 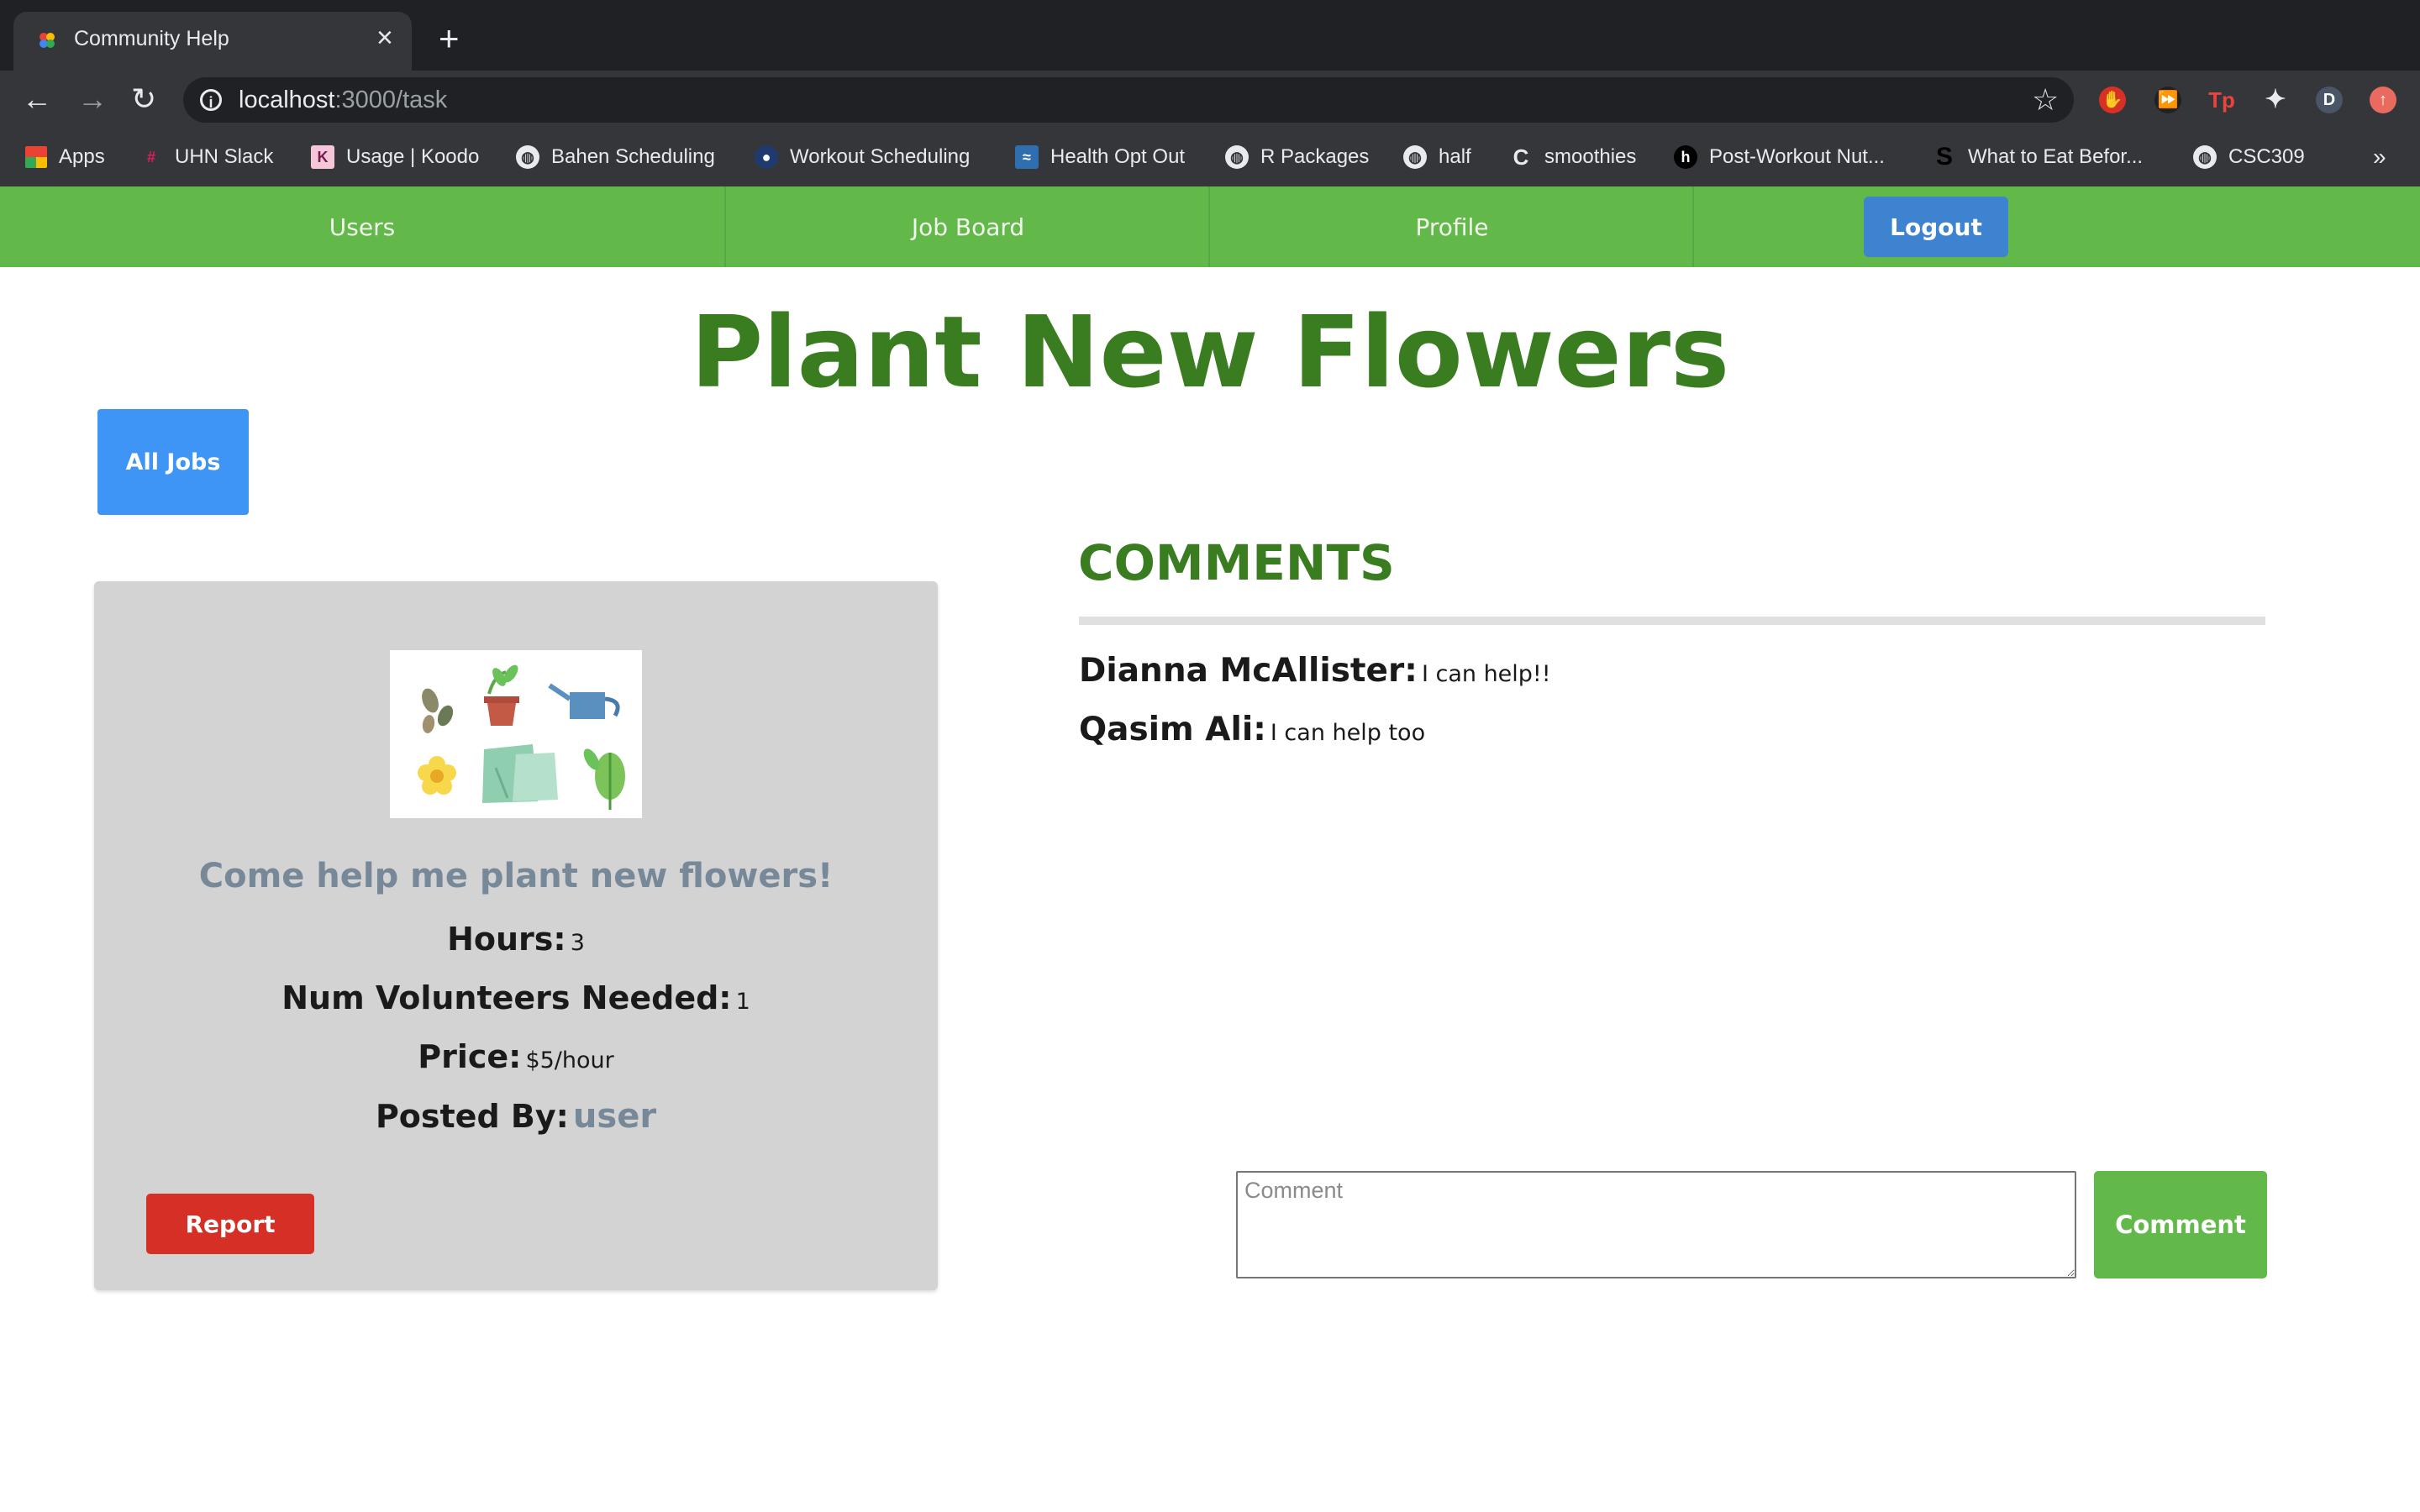 I want to click on posted-by-field: Posted By: user, so click(x=516, y=1116).